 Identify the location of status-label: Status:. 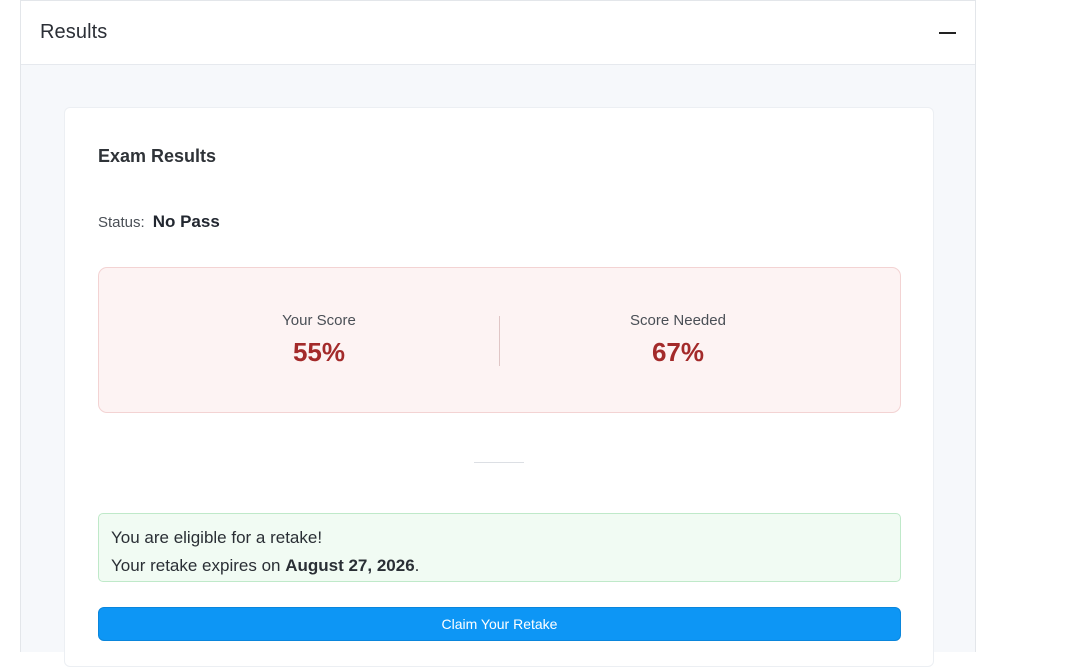
(121, 222).